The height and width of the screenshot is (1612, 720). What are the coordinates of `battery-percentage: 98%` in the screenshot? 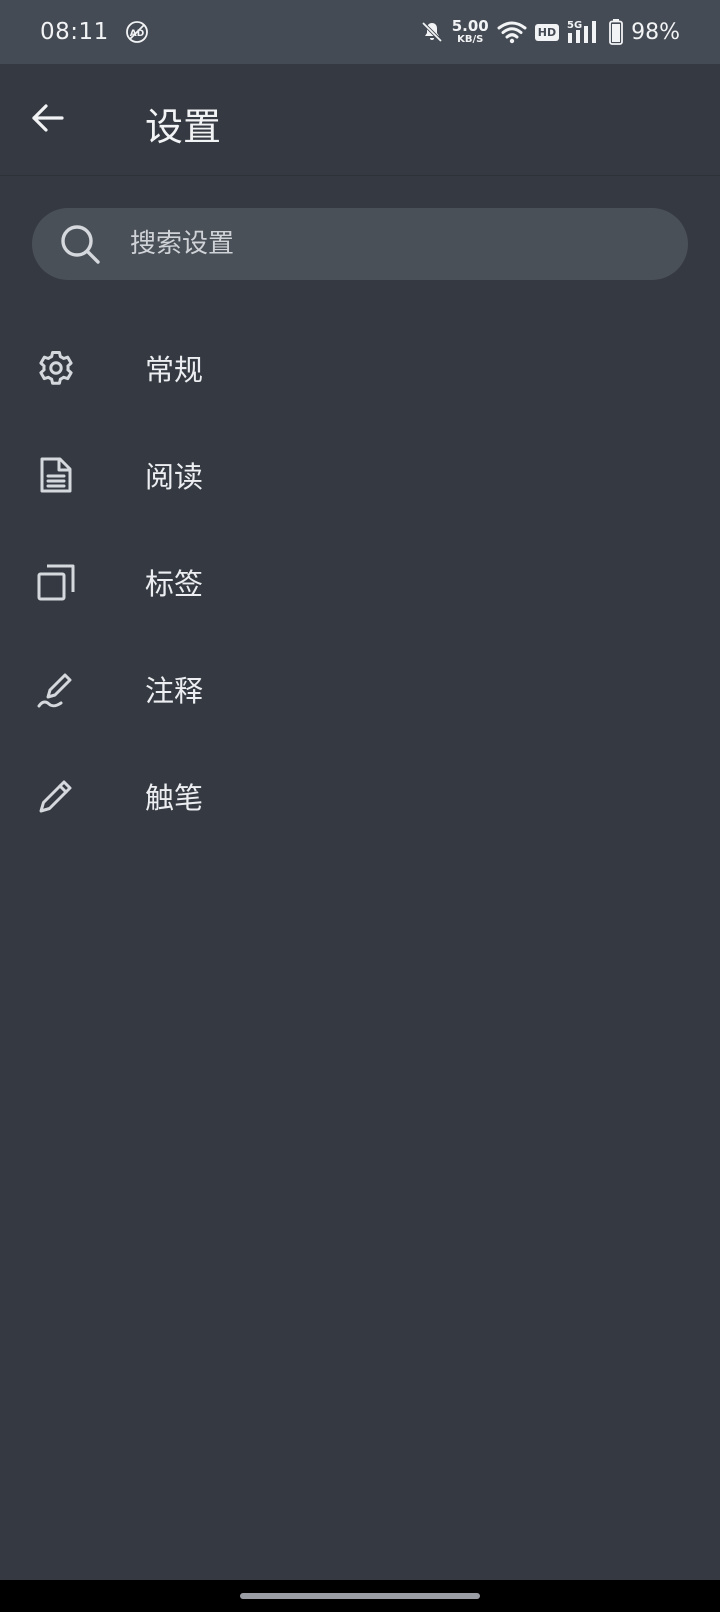 It's located at (655, 32).